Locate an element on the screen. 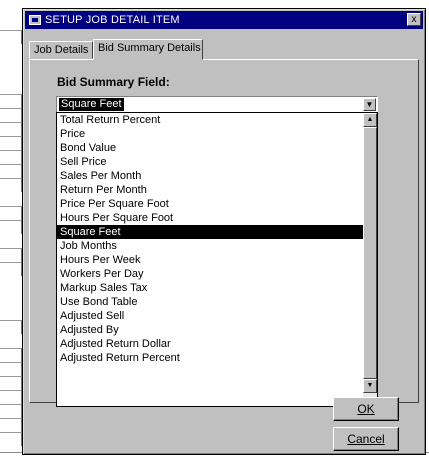 The height and width of the screenshot is (465, 429). bid-summary-field-combo: Square Feet ▼ is located at coordinates (217, 104).